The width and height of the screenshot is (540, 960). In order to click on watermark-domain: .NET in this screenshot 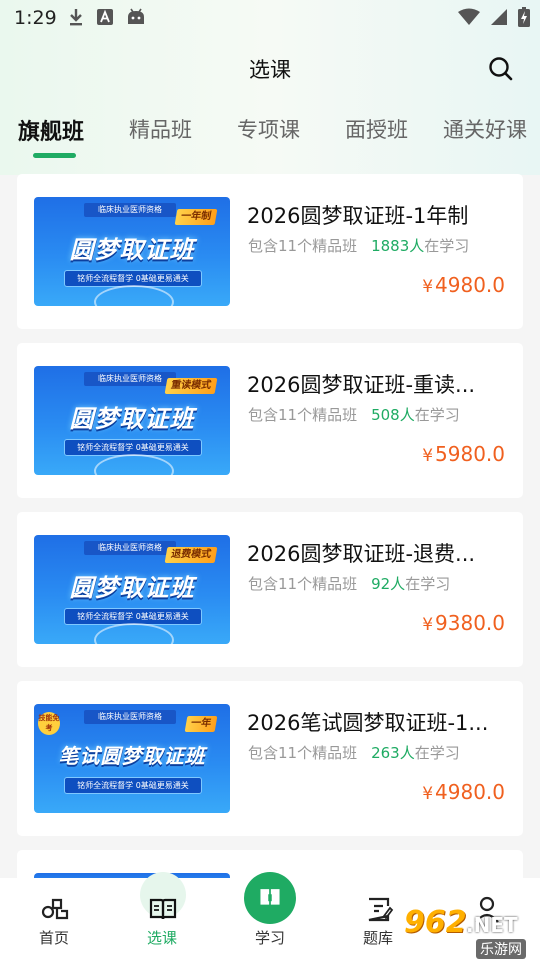, I will do `click(492, 925)`.